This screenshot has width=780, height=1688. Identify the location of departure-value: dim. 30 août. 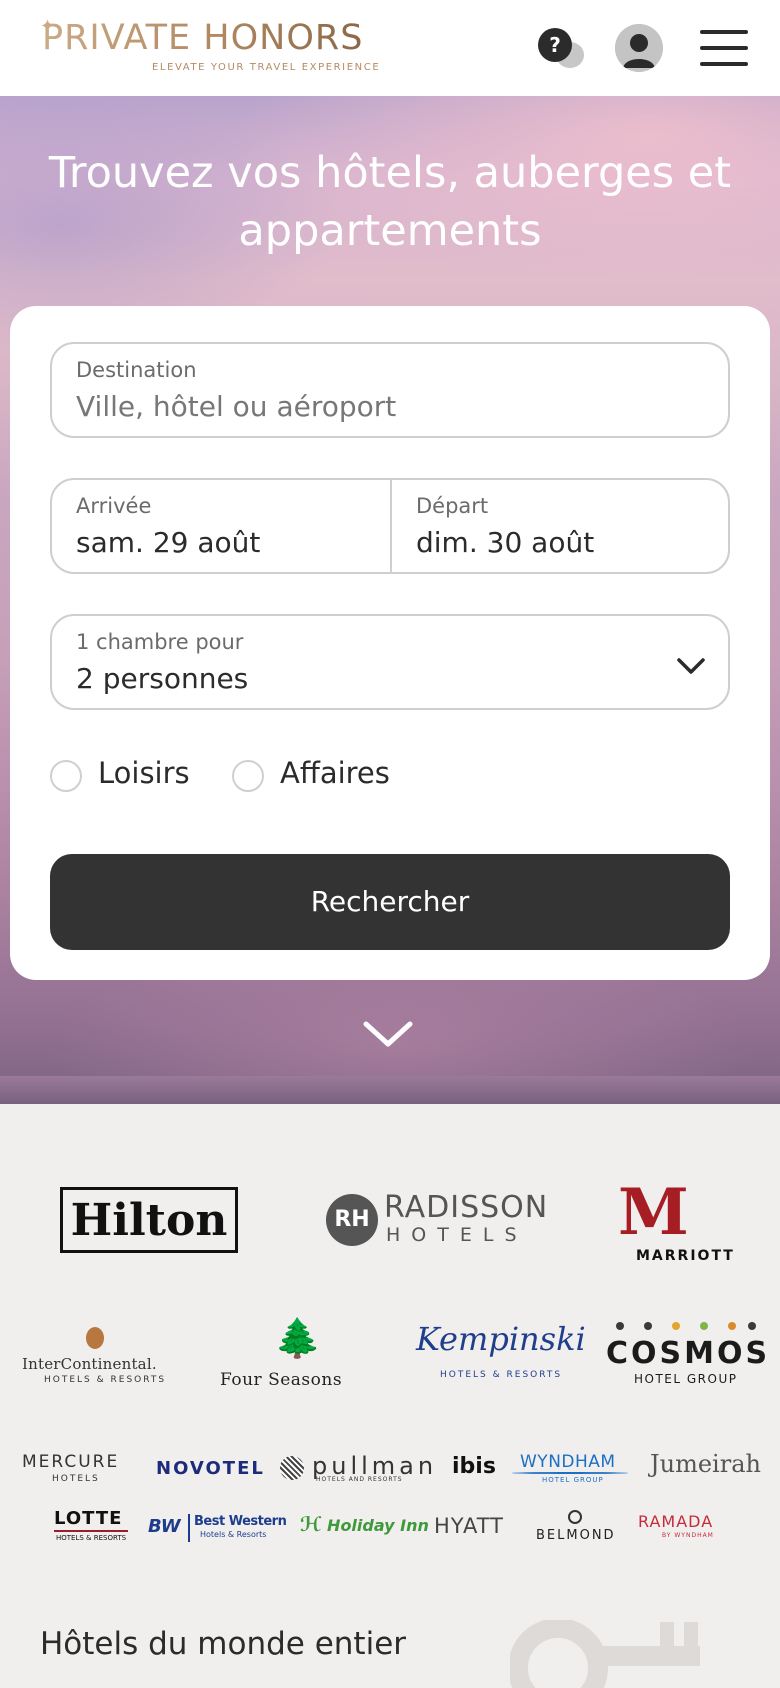
(505, 542).